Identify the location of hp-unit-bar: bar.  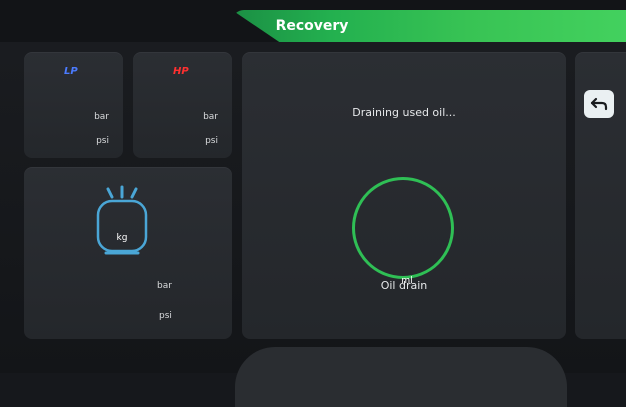
(210, 117).